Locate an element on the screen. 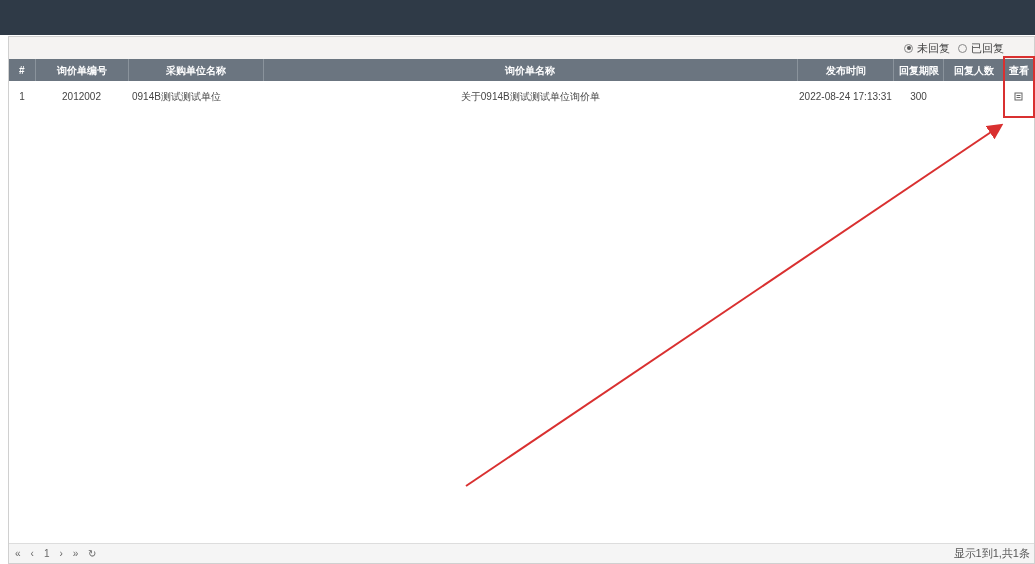 Image resolution: width=1035 pixels, height=564 pixels. radio-option: 已回复 is located at coordinates (981, 48).